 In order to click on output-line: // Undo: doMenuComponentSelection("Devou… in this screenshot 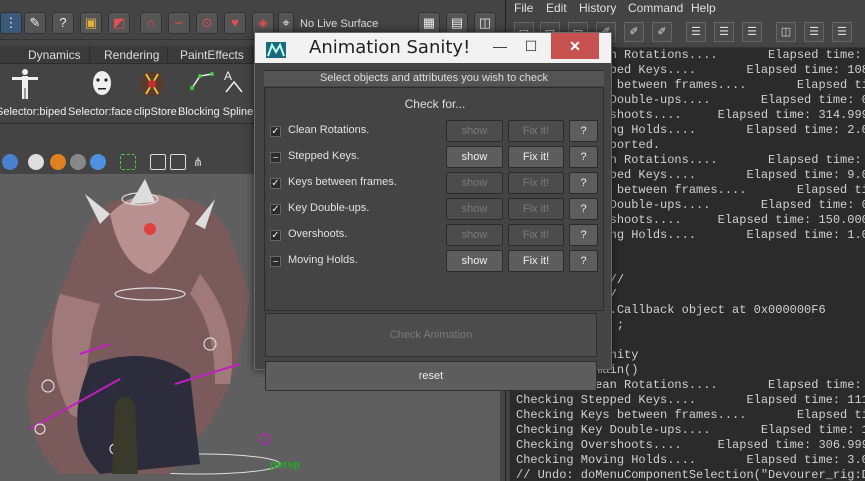, I will do `click(690, 474)`.